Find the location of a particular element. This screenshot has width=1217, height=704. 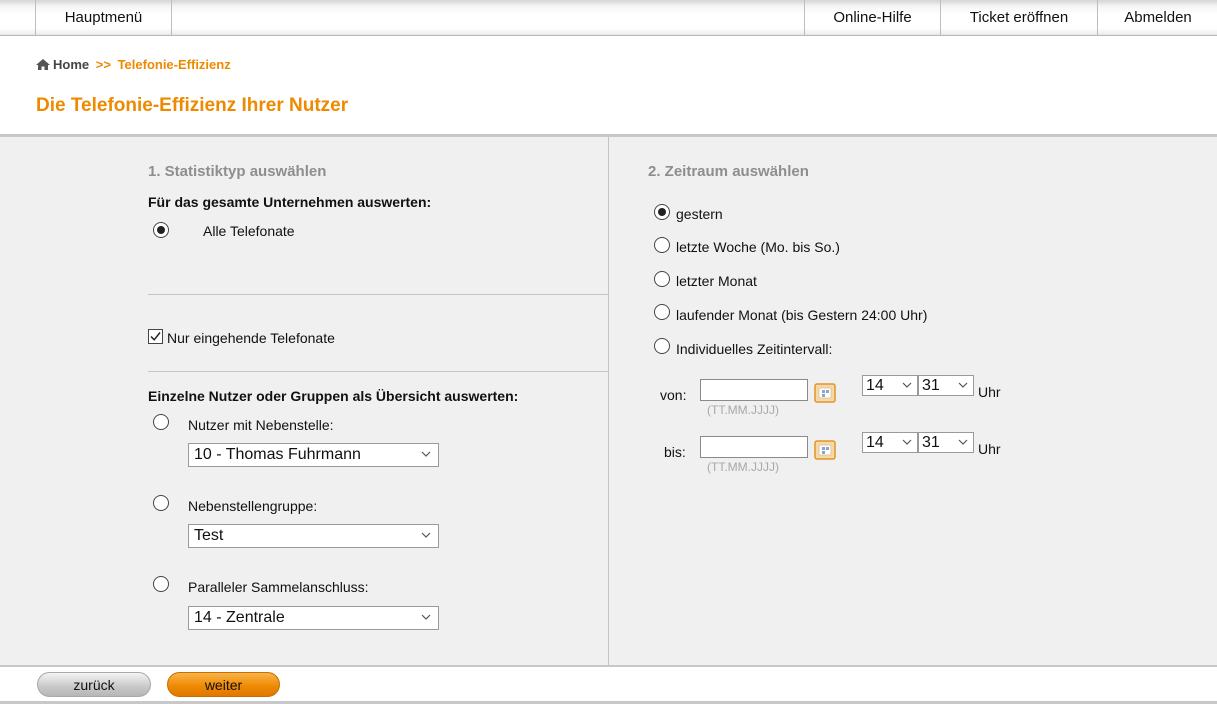

period-yesterday-label: gestern is located at coordinates (699, 214).